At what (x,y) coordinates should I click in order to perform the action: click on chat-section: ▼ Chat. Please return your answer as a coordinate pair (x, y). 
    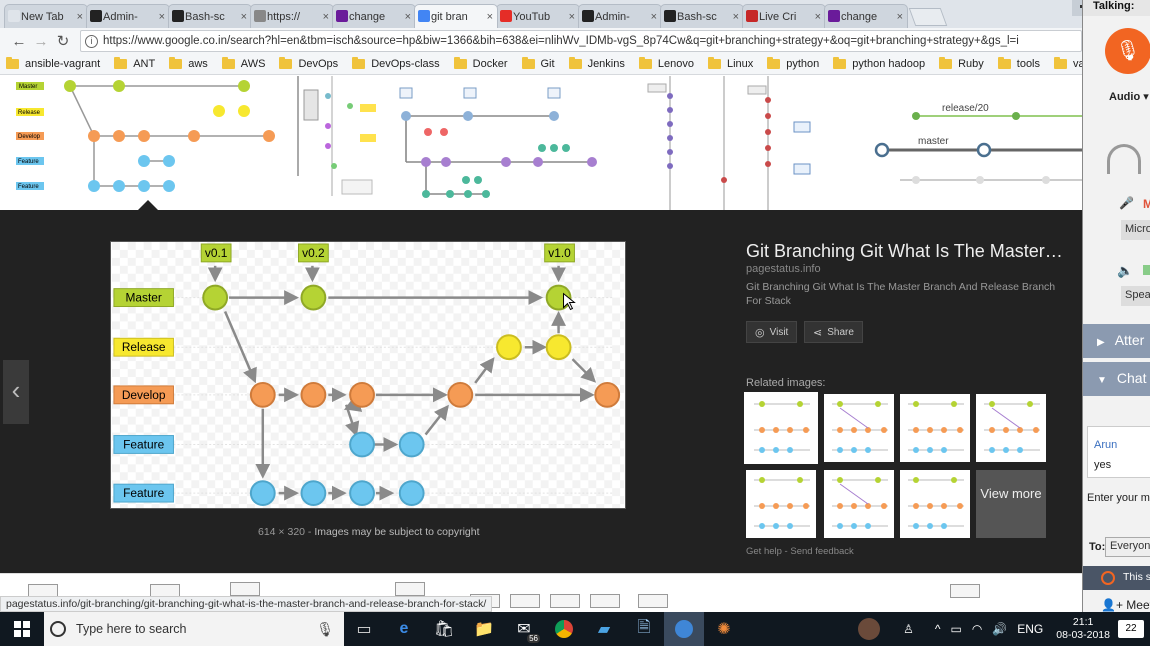
    Looking at the image, I should click on (1116, 379).